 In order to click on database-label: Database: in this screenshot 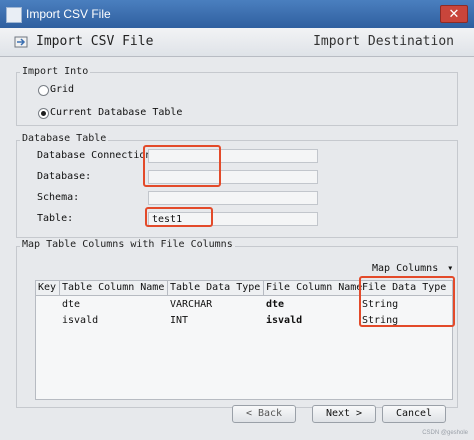, I will do `click(64, 176)`.